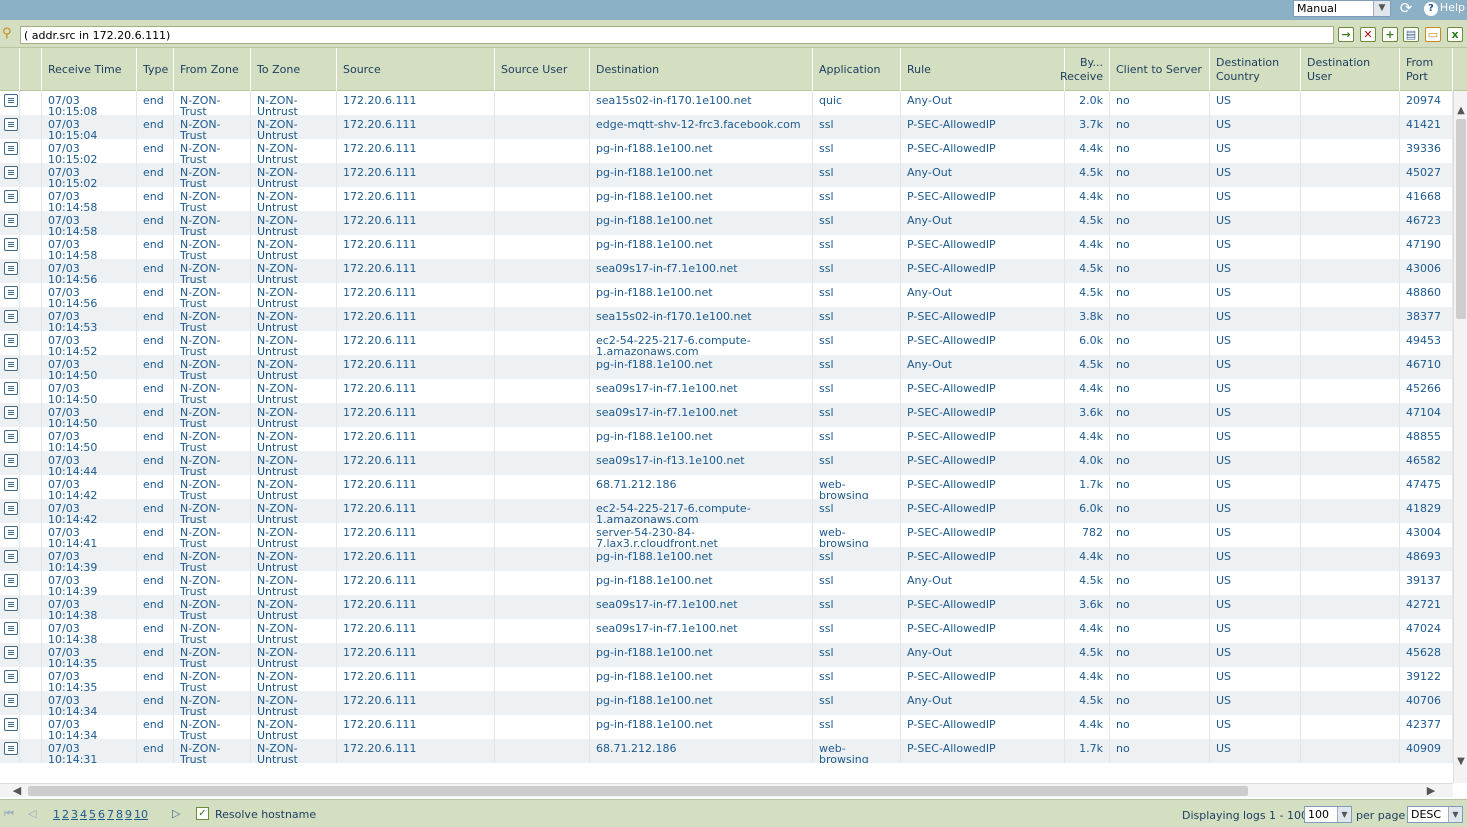  What do you see at coordinates (983, 69) in the screenshot?
I see `column-header-rule: Rule` at bounding box center [983, 69].